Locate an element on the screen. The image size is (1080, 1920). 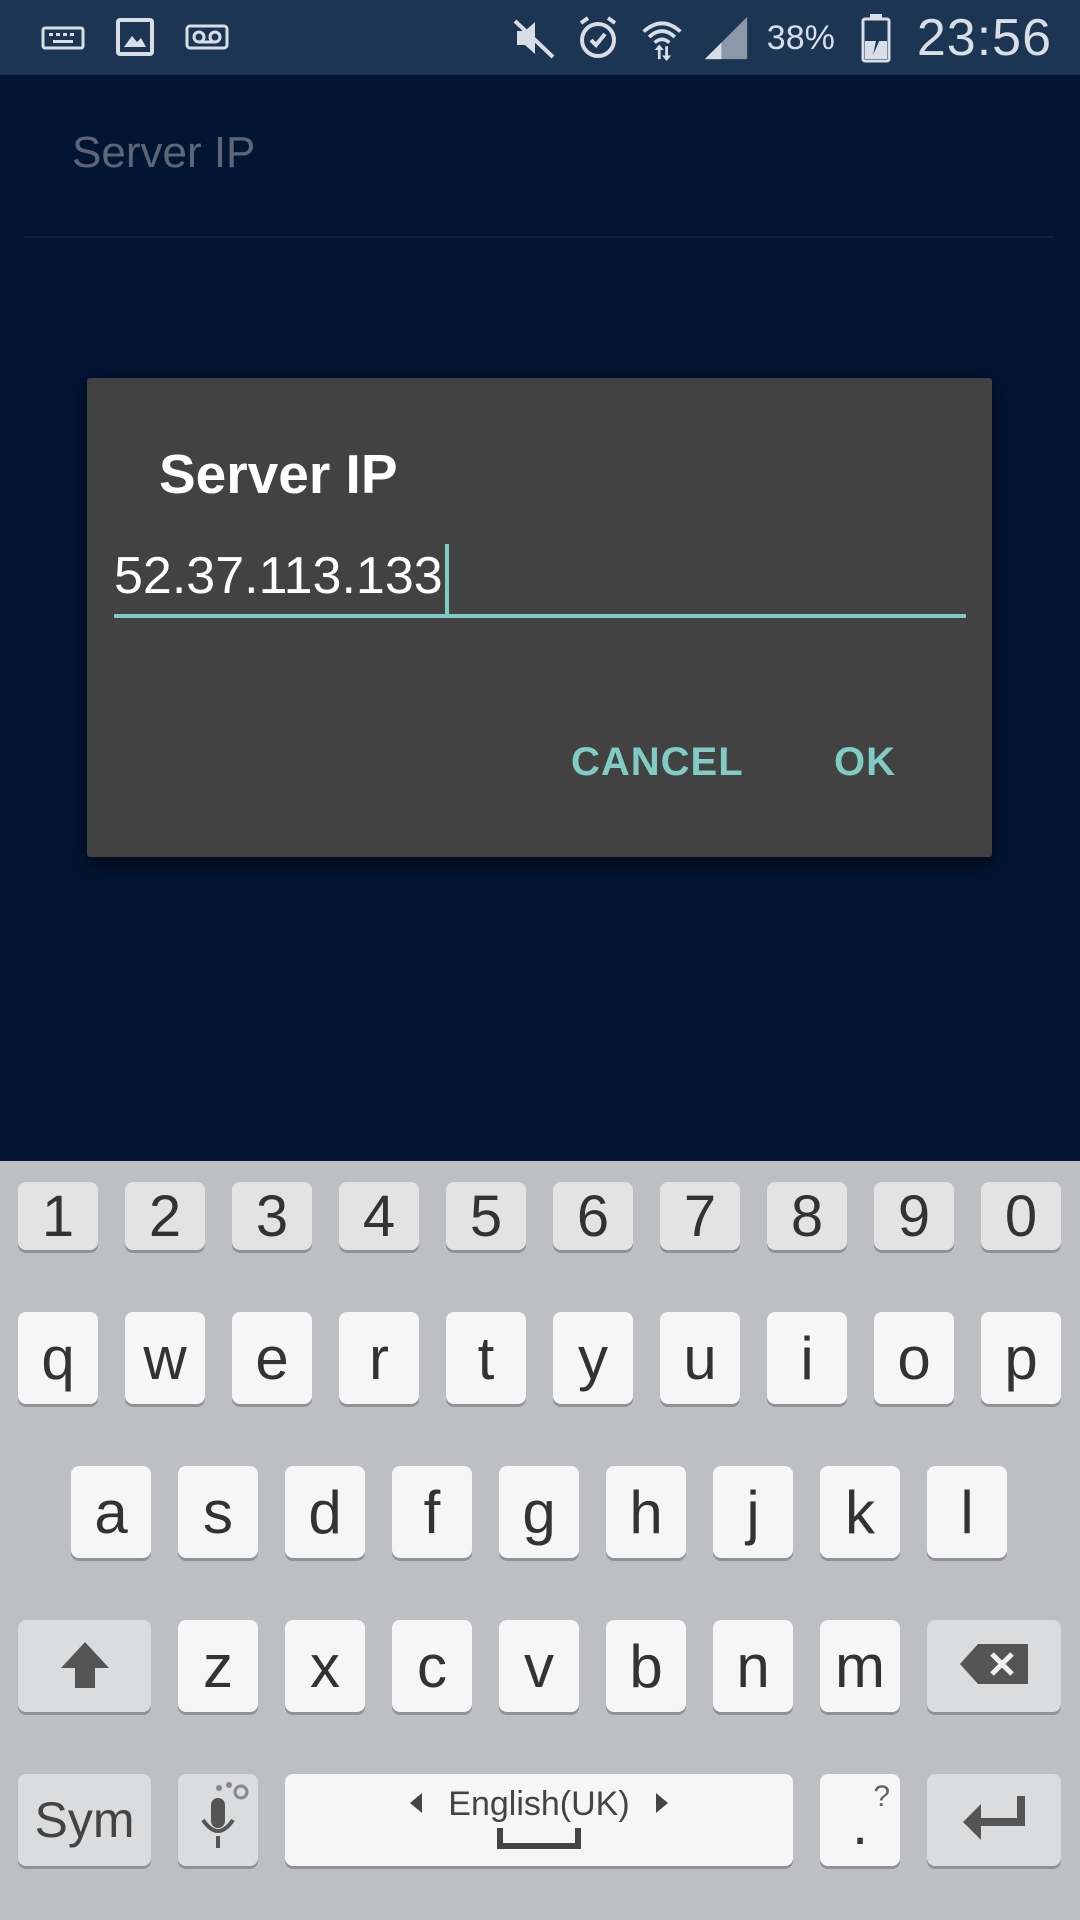
mute-icon is located at coordinates (534, 38).